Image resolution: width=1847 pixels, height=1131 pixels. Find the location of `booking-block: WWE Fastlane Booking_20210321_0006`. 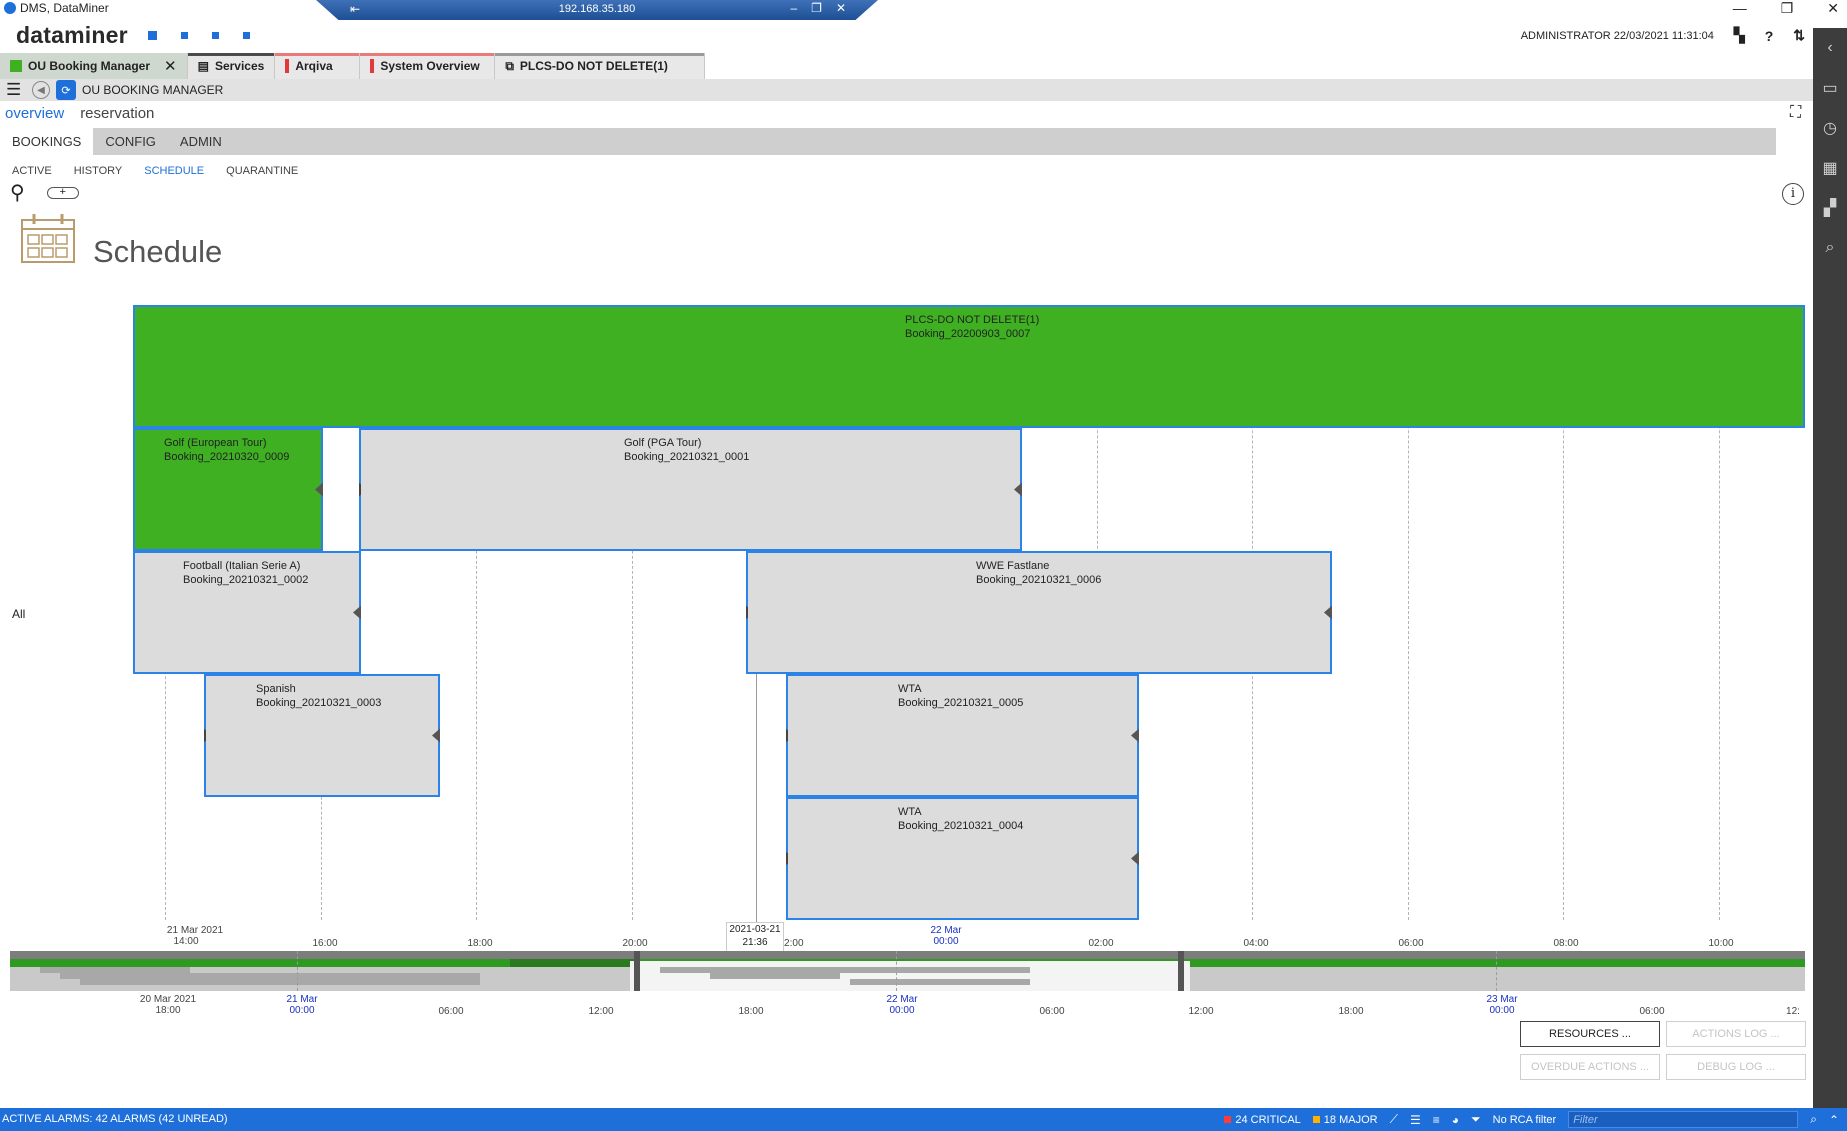

booking-block: WWE Fastlane Booking_20210321_0006 is located at coordinates (1039, 612).